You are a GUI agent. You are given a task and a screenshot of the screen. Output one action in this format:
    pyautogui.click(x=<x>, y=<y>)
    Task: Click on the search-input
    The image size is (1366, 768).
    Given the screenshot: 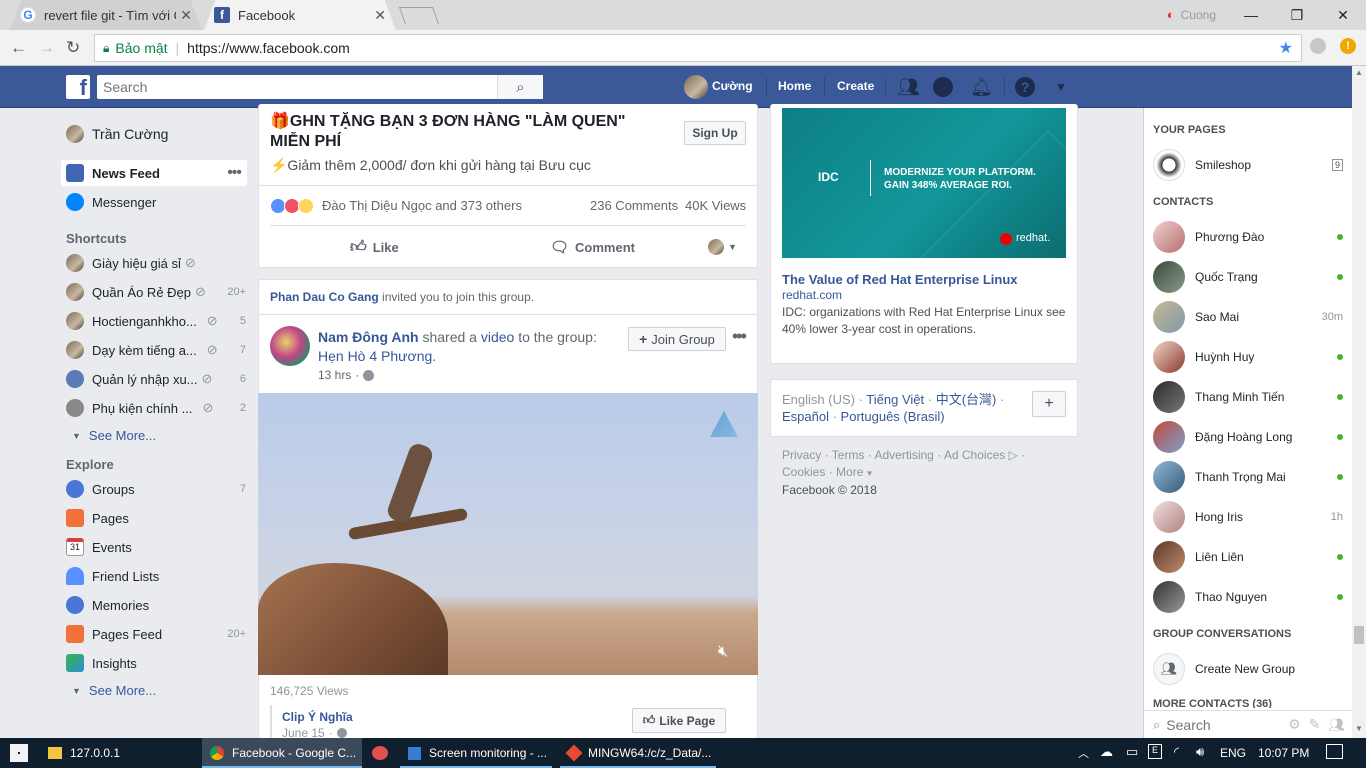 What is the action you would take?
    pyautogui.click(x=297, y=87)
    